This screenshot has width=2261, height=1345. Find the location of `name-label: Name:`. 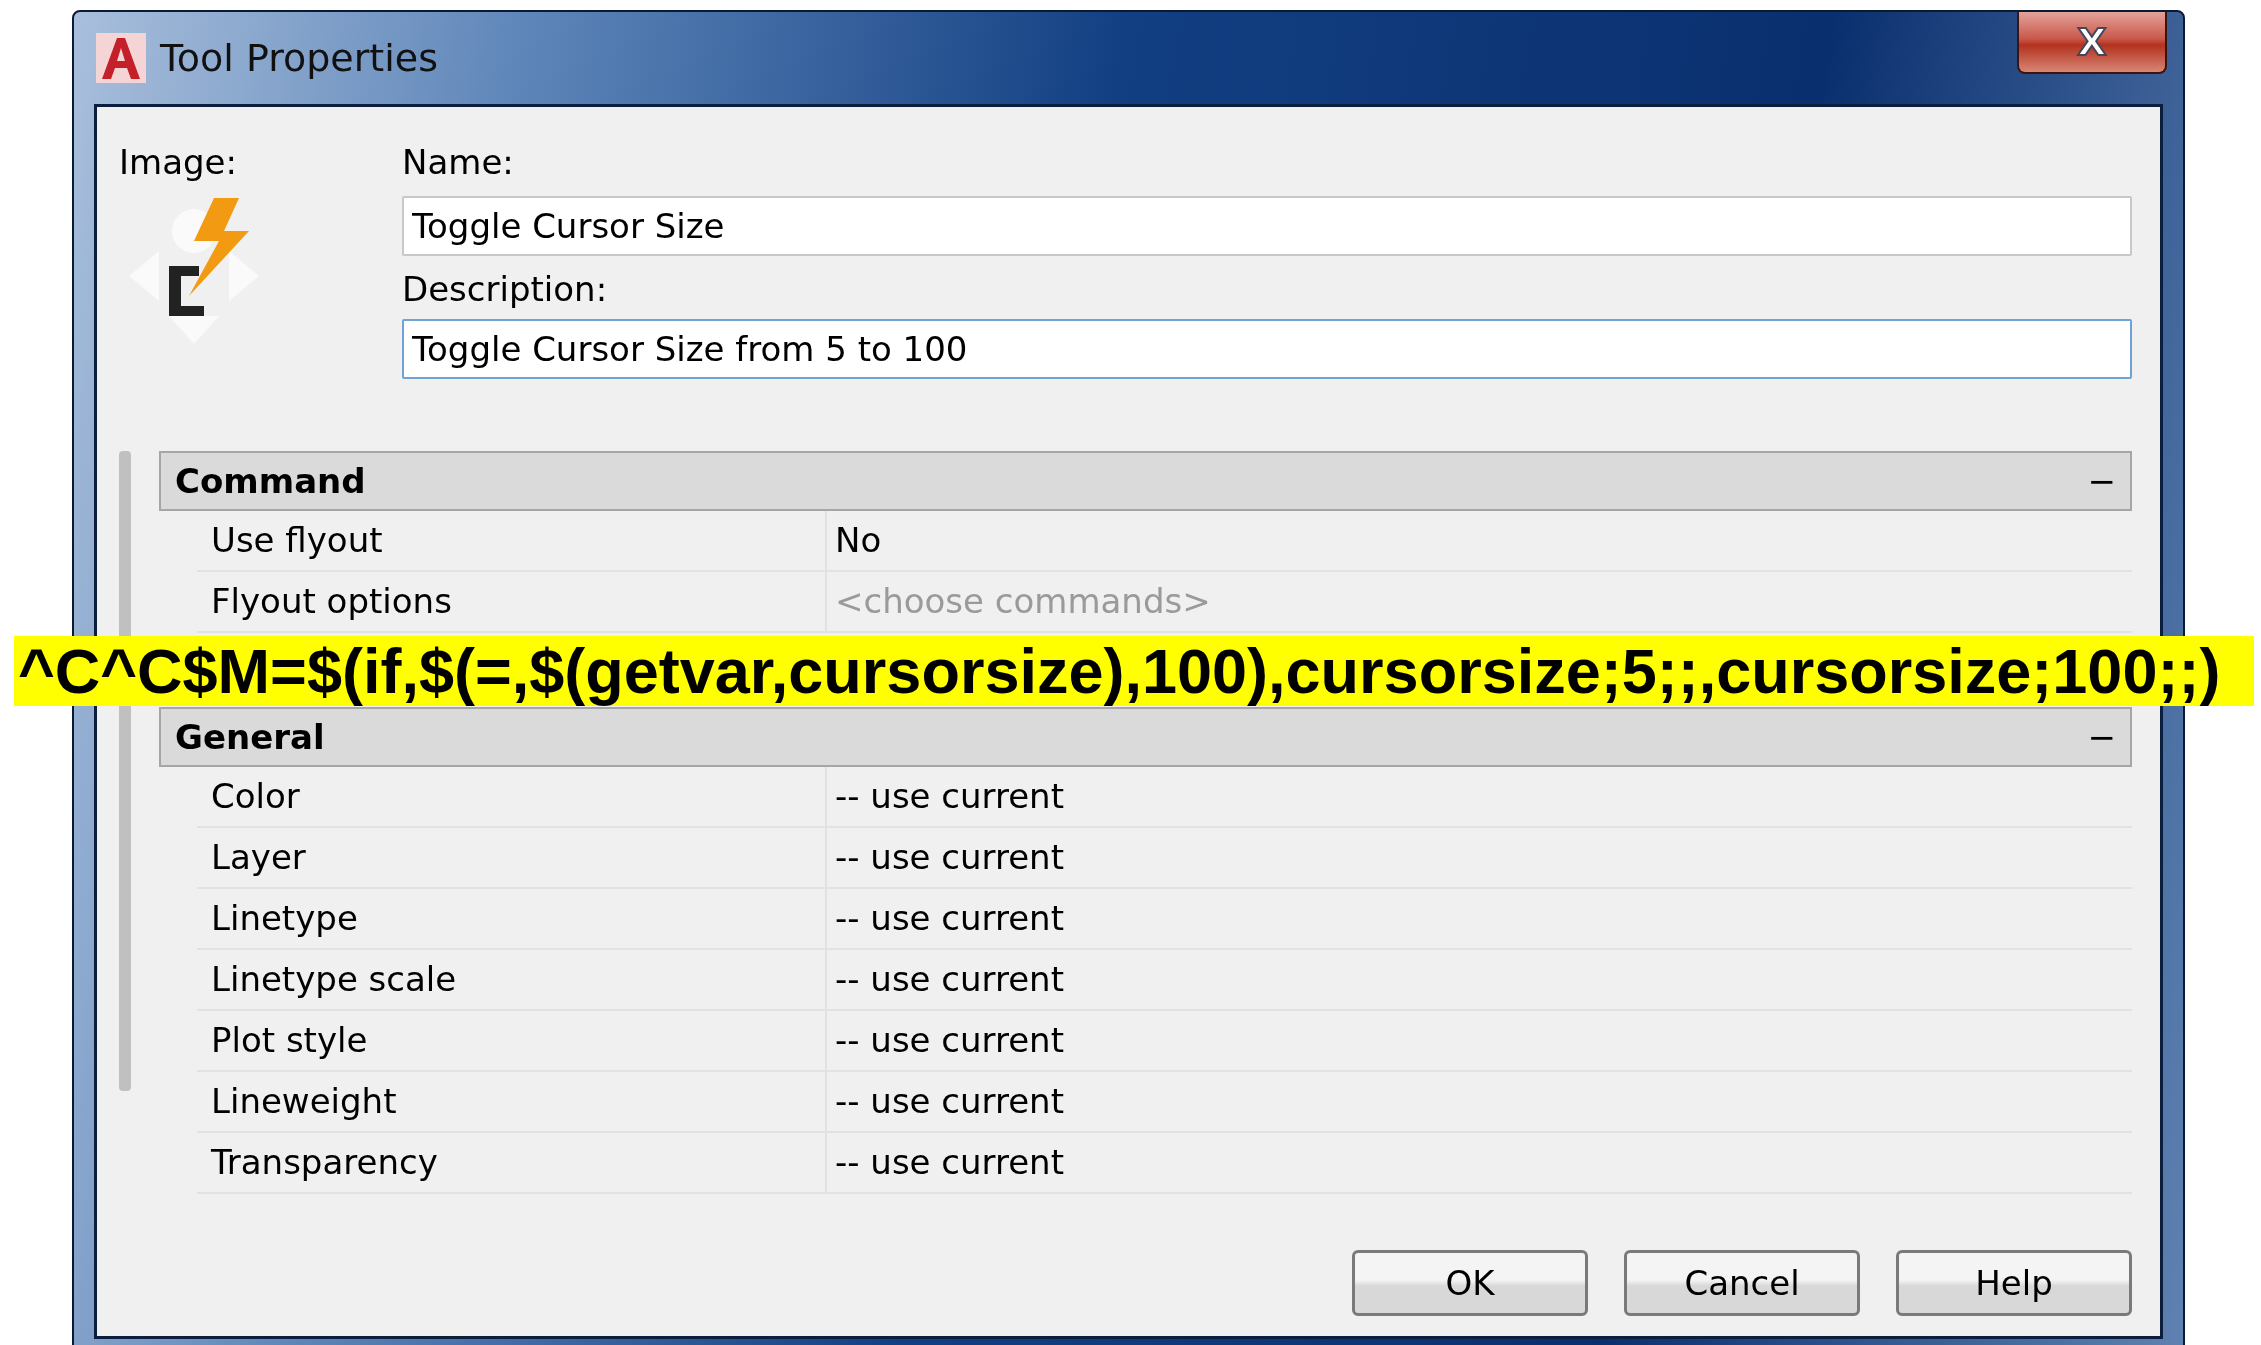

name-label: Name: is located at coordinates (458, 162).